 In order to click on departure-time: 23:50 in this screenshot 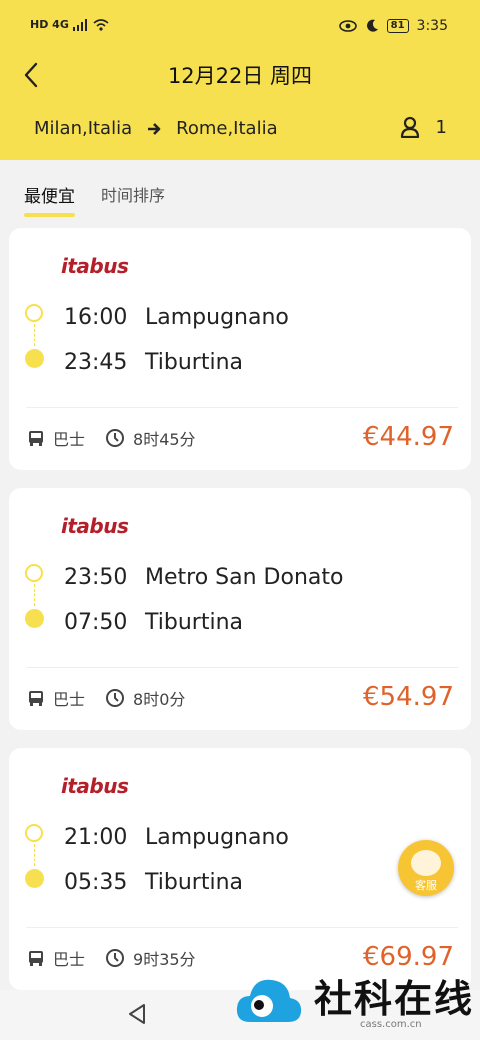, I will do `click(96, 577)`.